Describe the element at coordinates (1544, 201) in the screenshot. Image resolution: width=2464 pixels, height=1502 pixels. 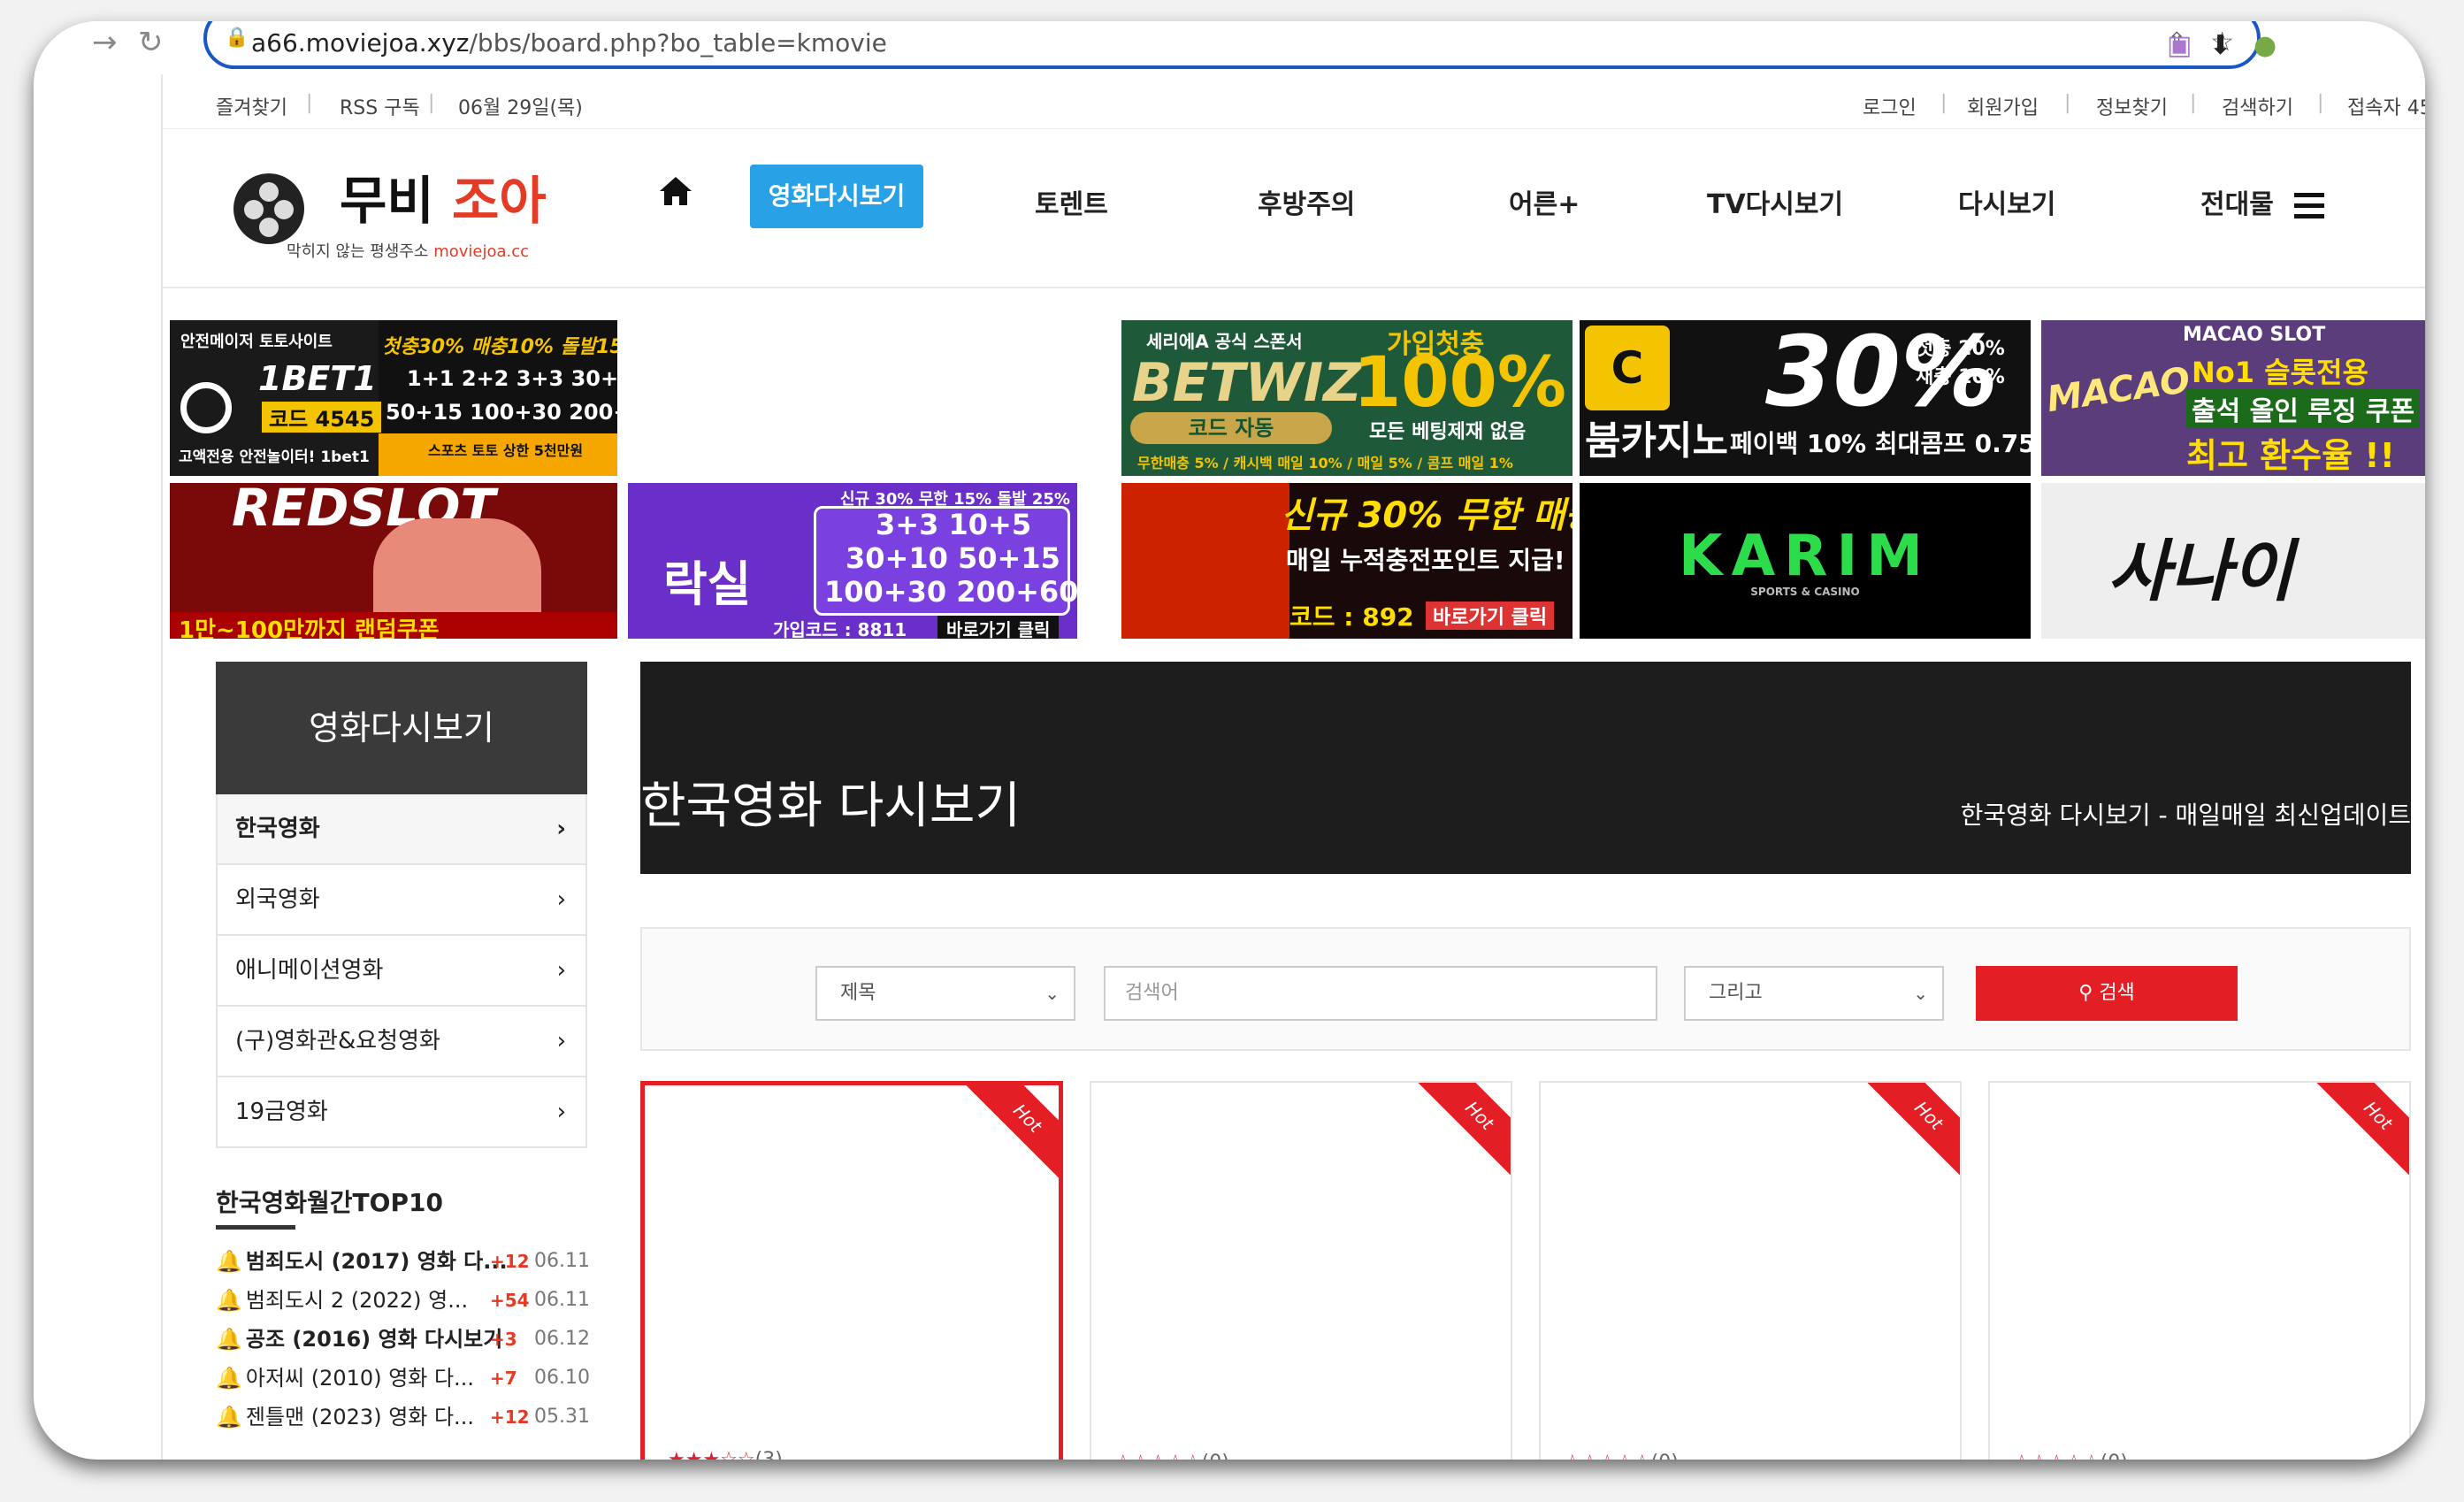
I see `nav-item-adult: 어른+` at that location.